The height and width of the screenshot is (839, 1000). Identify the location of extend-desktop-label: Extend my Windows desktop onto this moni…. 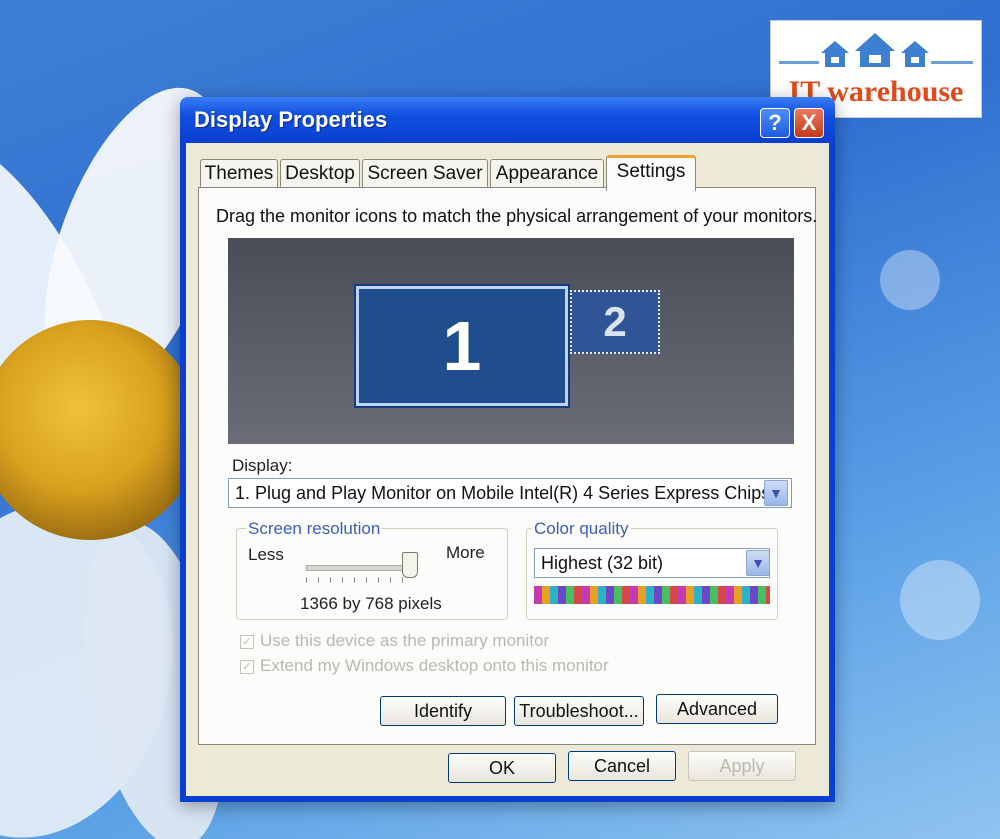
(434, 665).